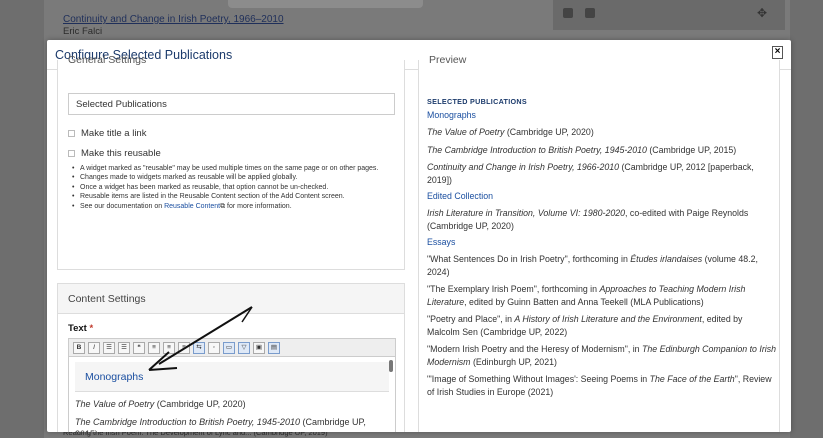  What do you see at coordinates (83, 31) in the screenshot?
I see `background-book-author: Eric Falci` at bounding box center [83, 31].